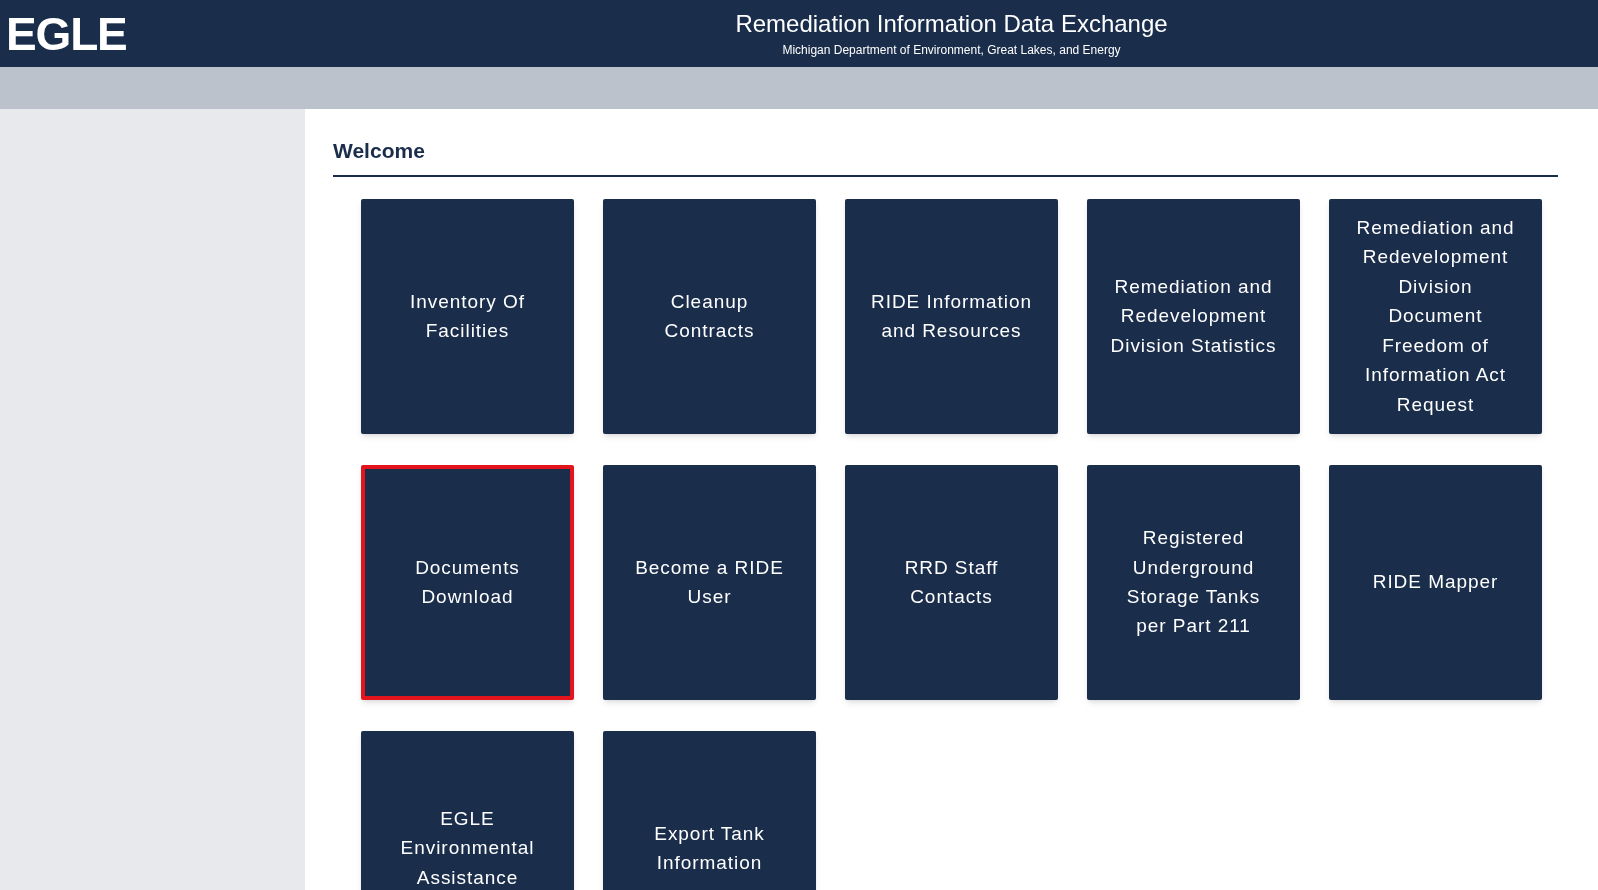 The width and height of the screenshot is (1598, 890). What do you see at coordinates (1435, 582) in the screenshot?
I see `menu-tile: RIDE Mapper` at bounding box center [1435, 582].